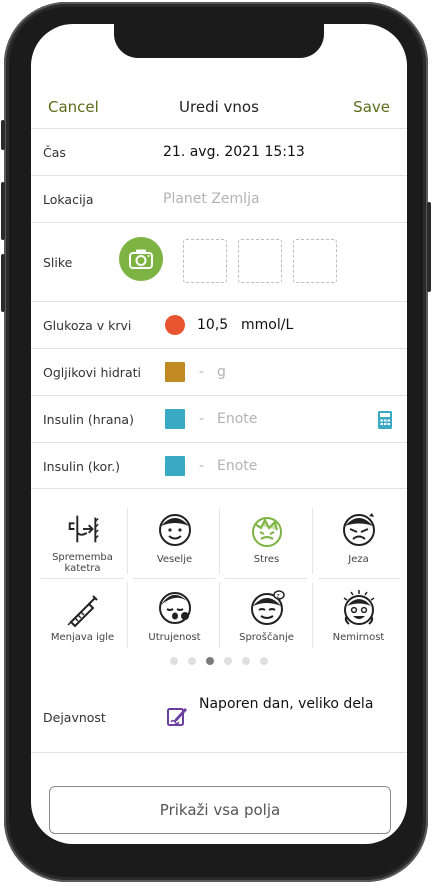 Image resolution: width=433 pixels, height=887 pixels. What do you see at coordinates (202, 466) in the screenshot?
I see `insulin-corr-dash: -` at bounding box center [202, 466].